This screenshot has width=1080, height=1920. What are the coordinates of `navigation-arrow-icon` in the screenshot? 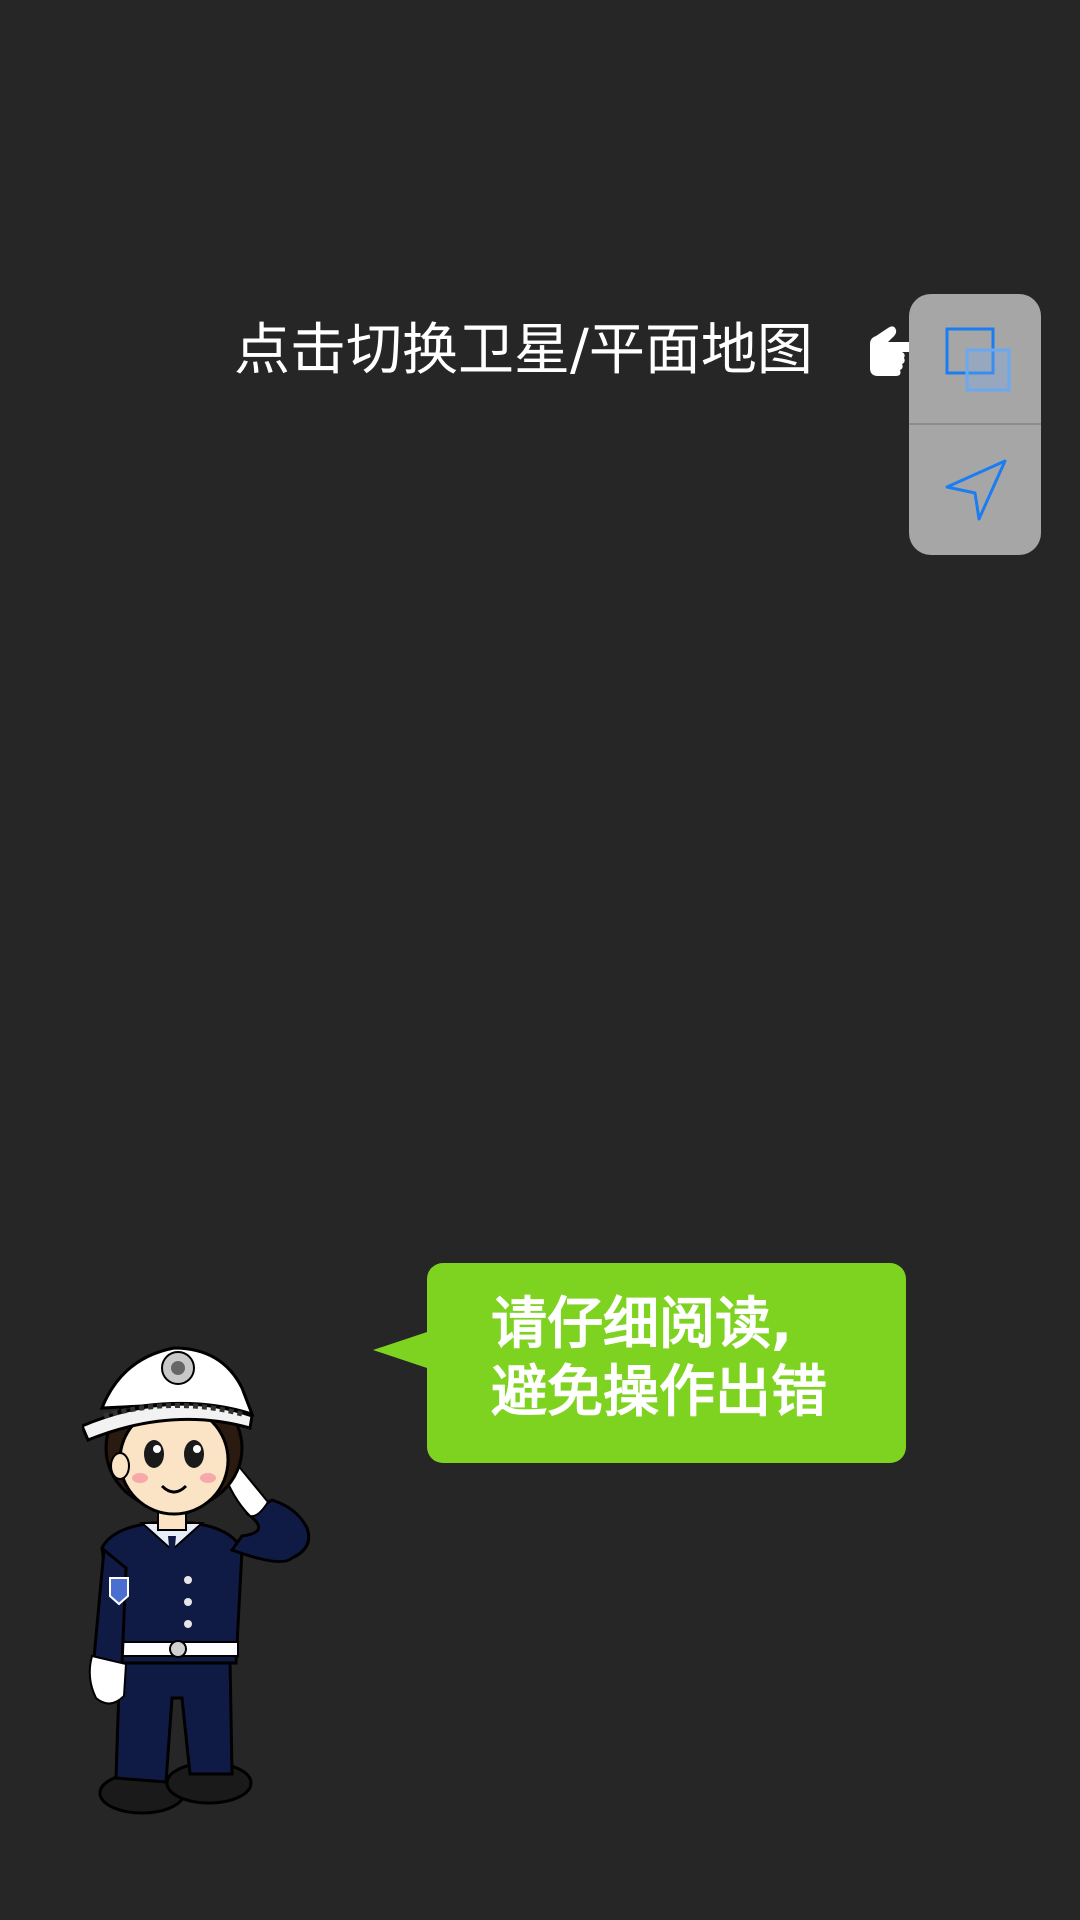 It's located at (976, 490).